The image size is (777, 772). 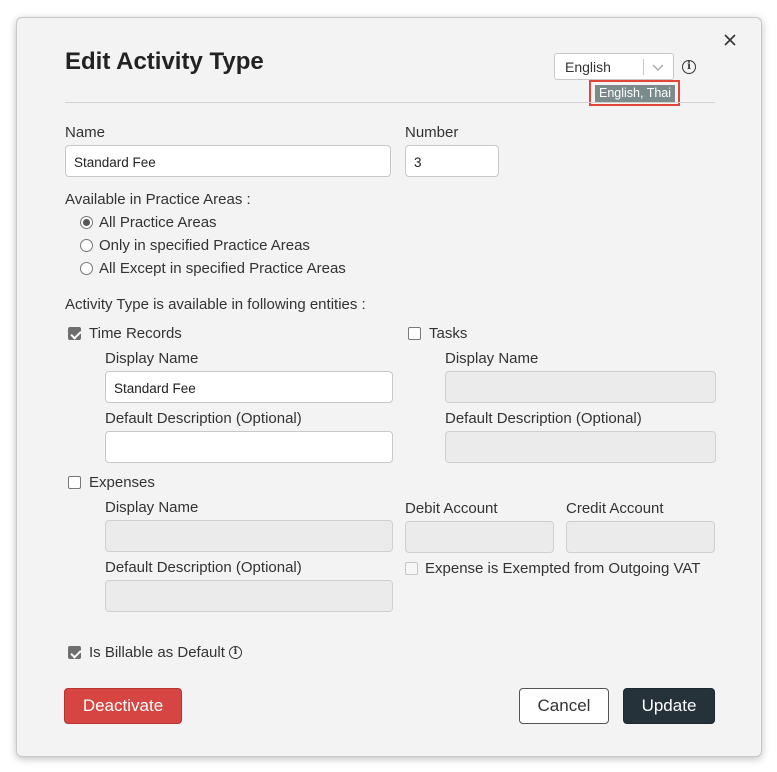 I want to click on expenses-label: Expenses, so click(x=122, y=482).